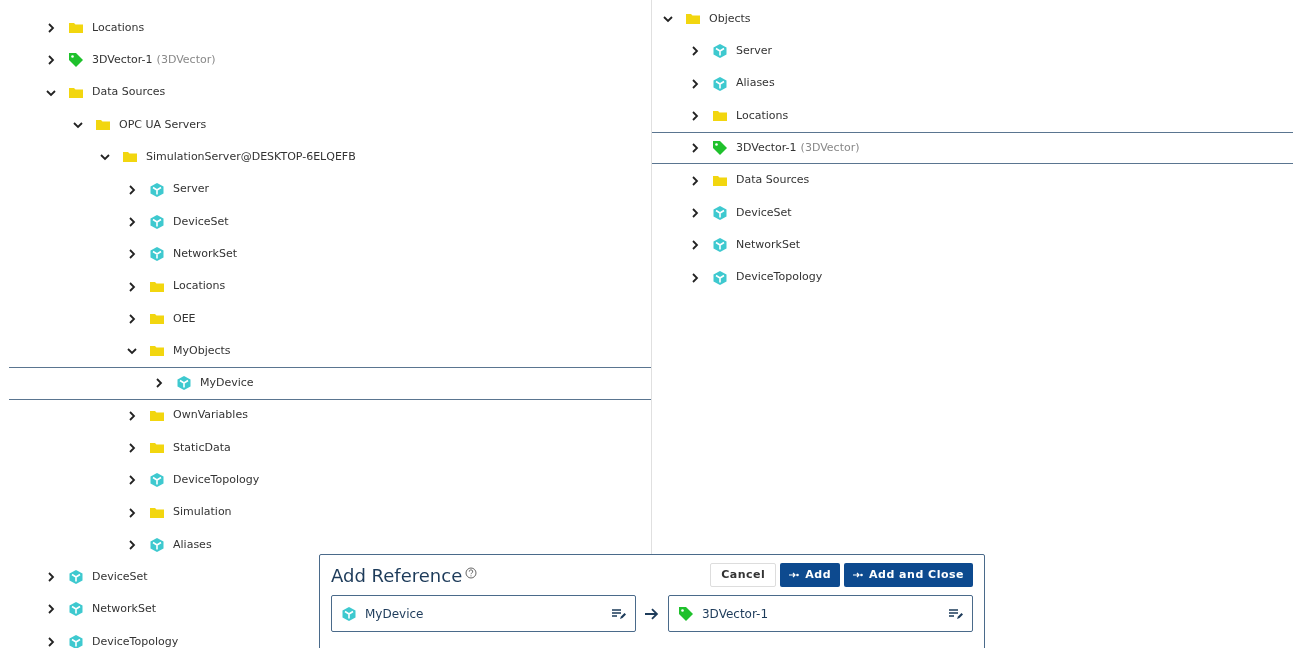 This screenshot has width=1293, height=648. Describe the element at coordinates (210, 415) in the screenshot. I see `node-label: OwnVariables` at that location.